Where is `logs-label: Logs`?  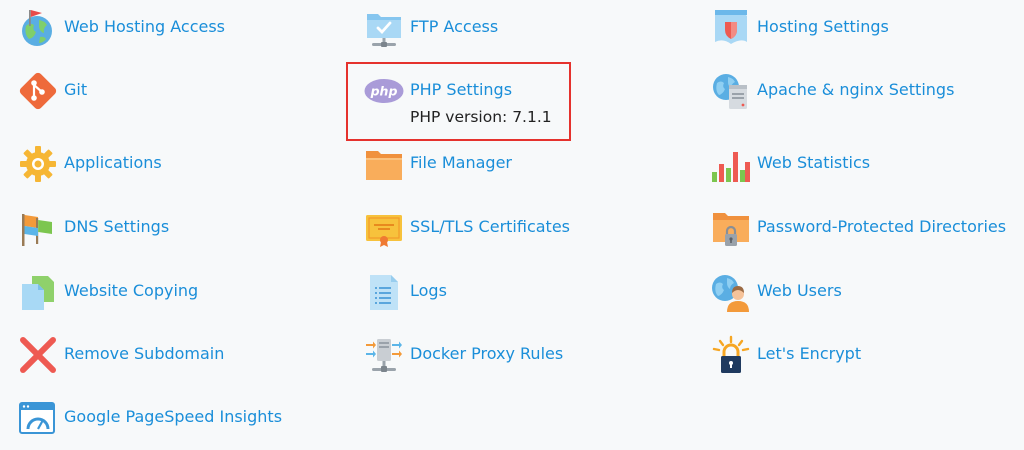 logs-label: Logs is located at coordinates (428, 290).